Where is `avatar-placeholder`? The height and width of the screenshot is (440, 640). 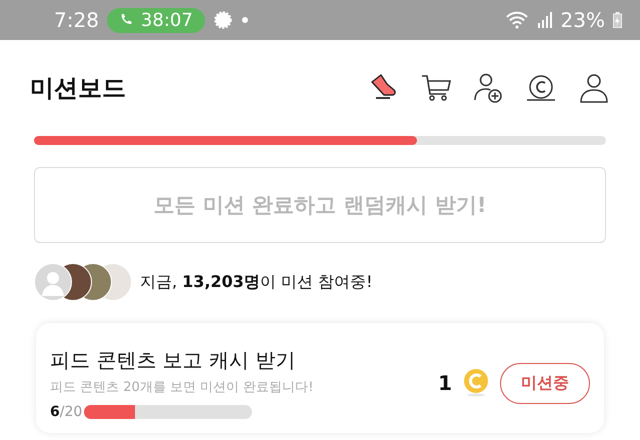 avatar-placeholder is located at coordinates (53, 282).